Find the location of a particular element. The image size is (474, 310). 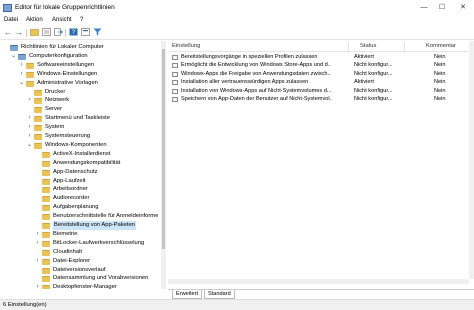

menu-help: ? is located at coordinates (81, 20).